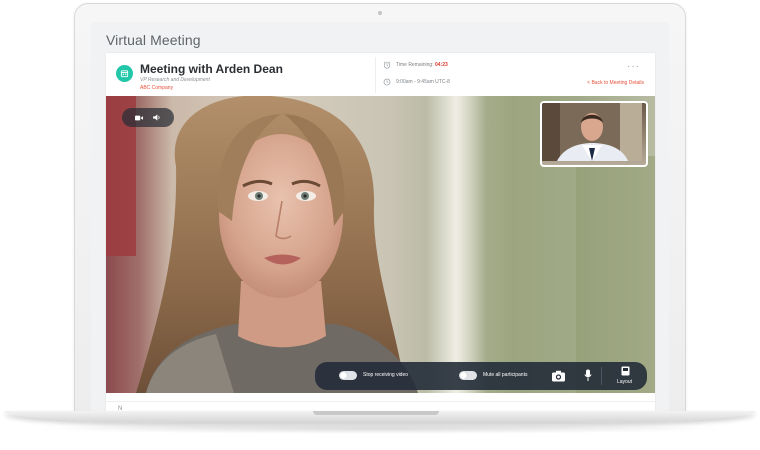 Image resolution: width=760 pixels, height=450 pixels. Describe the element at coordinates (601, 376) in the screenshot. I see `control-divider` at that location.